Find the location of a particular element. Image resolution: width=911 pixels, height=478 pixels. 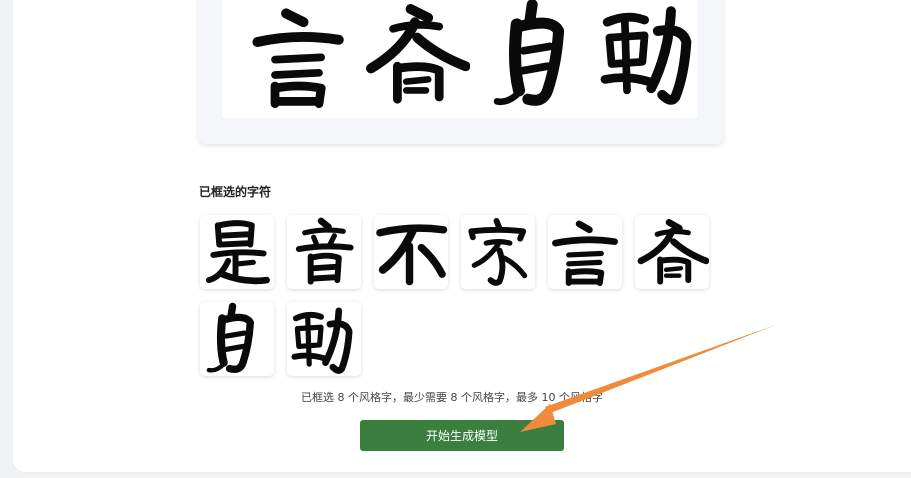

start-generate-model-button: 开始生成模型 is located at coordinates (462, 435).